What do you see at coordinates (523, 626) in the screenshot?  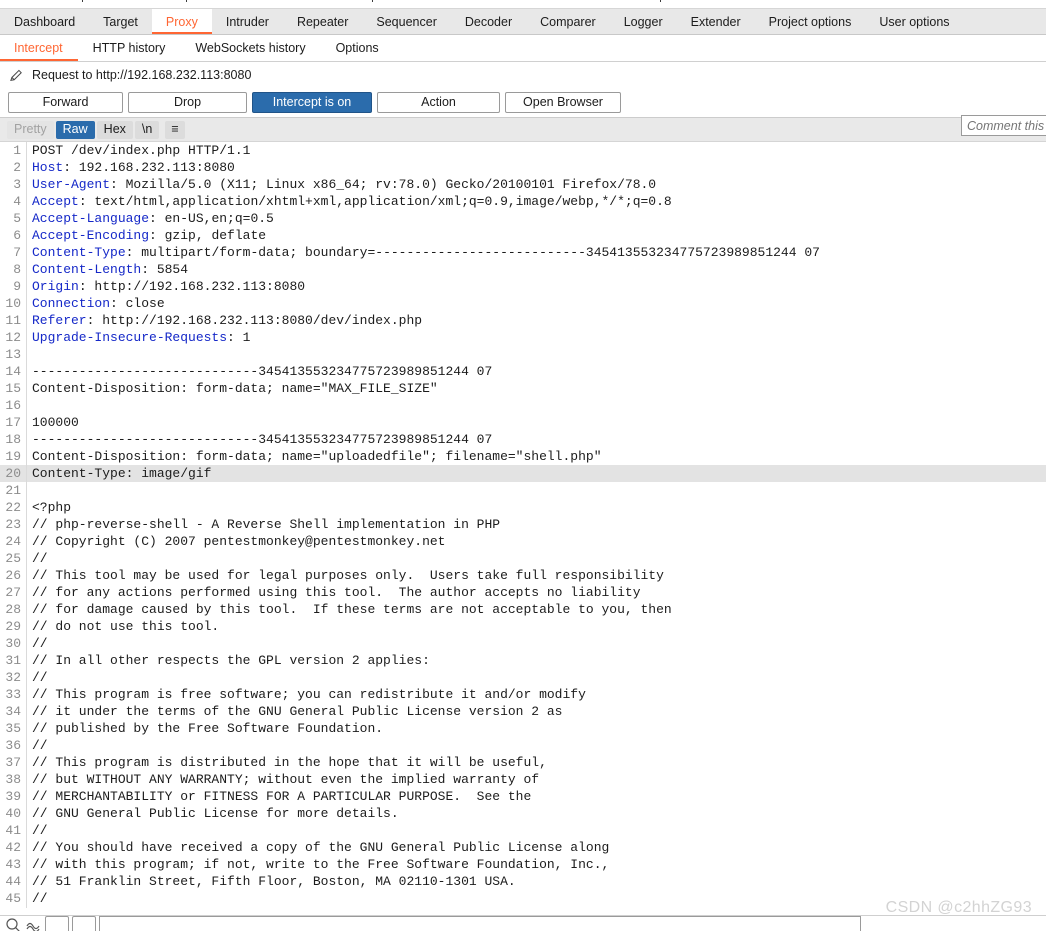 I see `code-line: 29 // do not use this tool.` at bounding box center [523, 626].